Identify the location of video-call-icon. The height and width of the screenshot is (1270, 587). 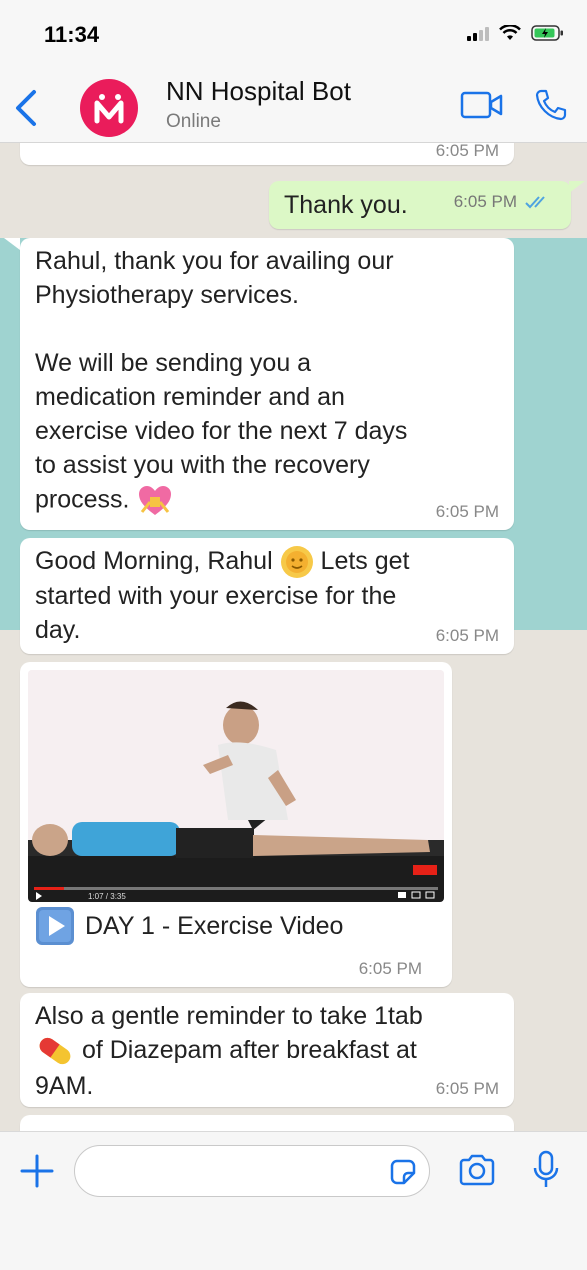
(482, 105).